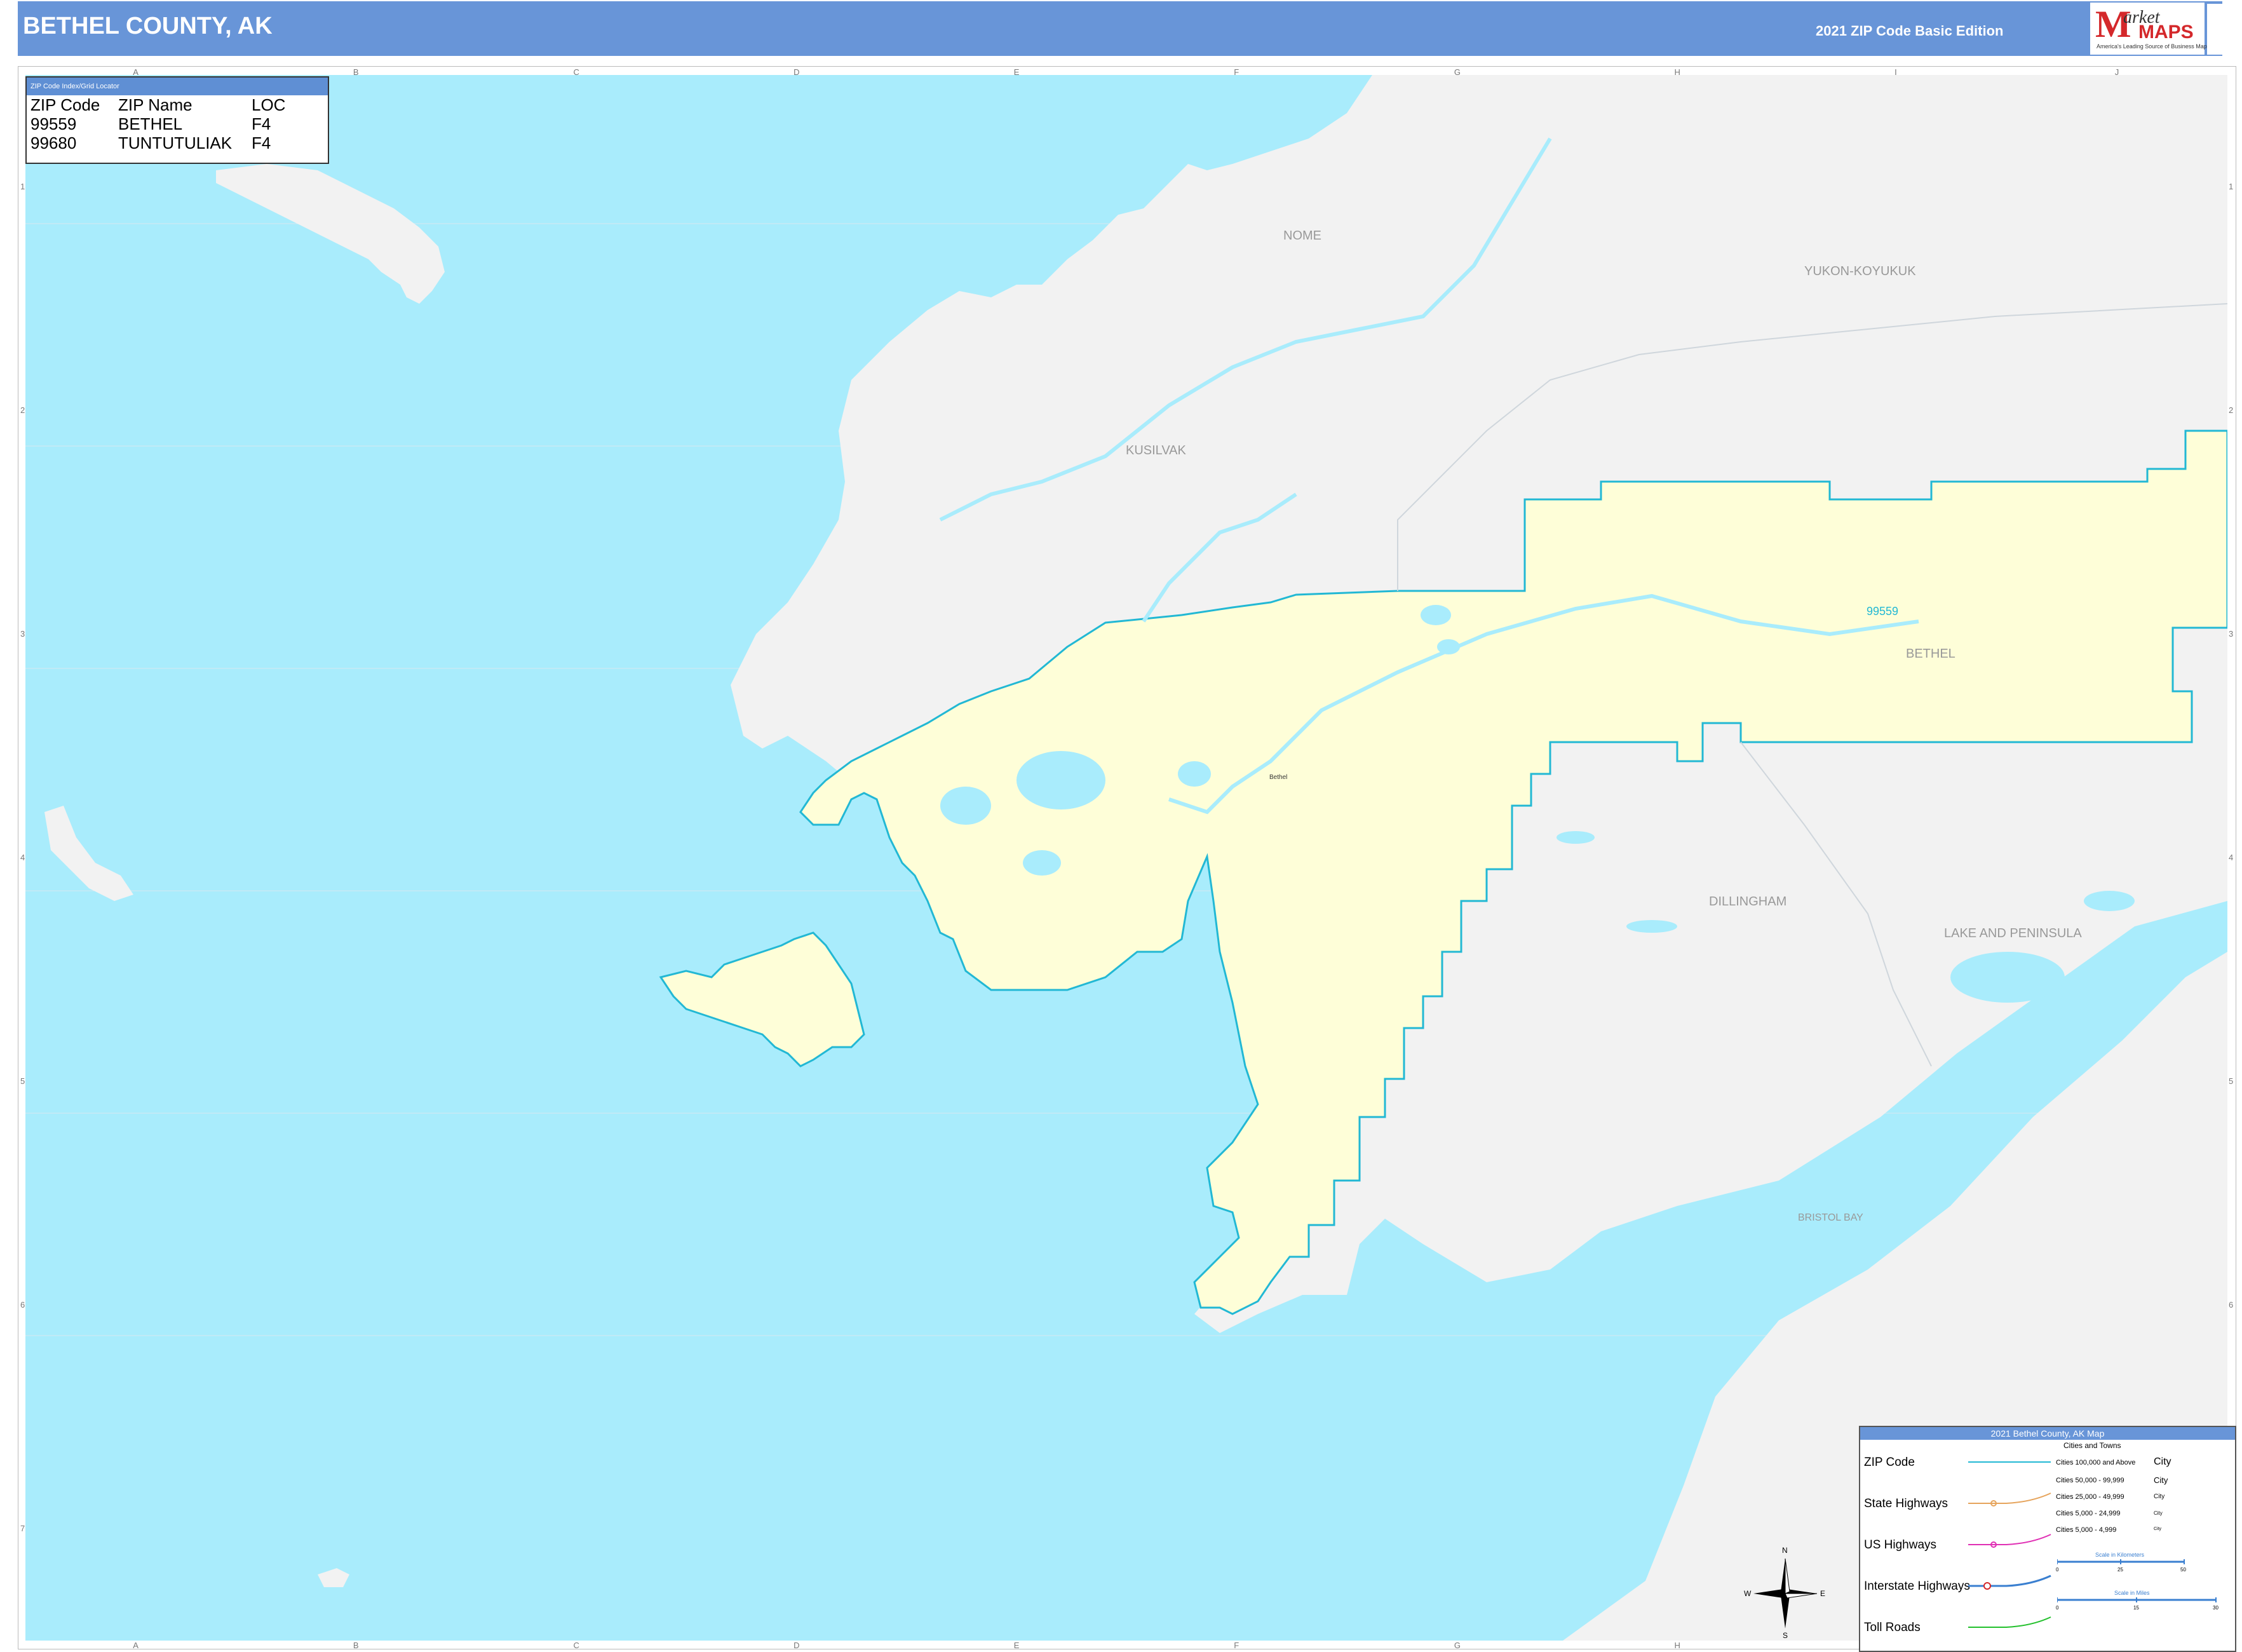  What do you see at coordinates (2047, 1434) in the screenshot?
I see `legend-title: 2021 Bethel County, AK Map` at bounding box center [2047, 1434].